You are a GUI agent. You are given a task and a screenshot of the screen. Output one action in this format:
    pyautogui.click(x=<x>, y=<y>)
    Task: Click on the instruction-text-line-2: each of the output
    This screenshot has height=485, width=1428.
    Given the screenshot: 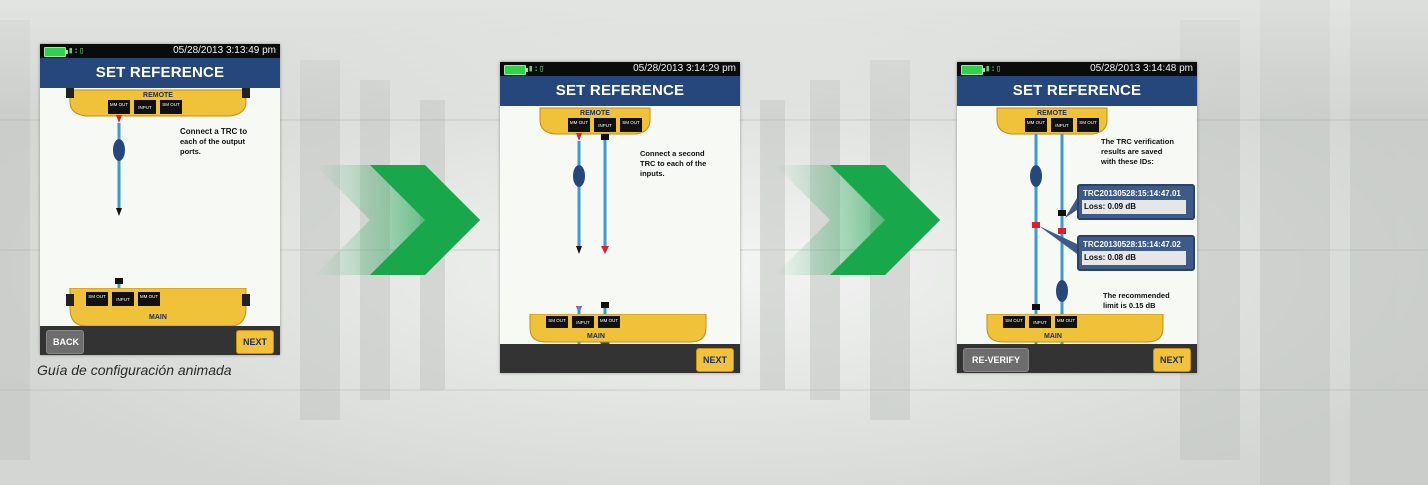 What is the action you would take?
    pyautogui.click(x=212, y=141)
    